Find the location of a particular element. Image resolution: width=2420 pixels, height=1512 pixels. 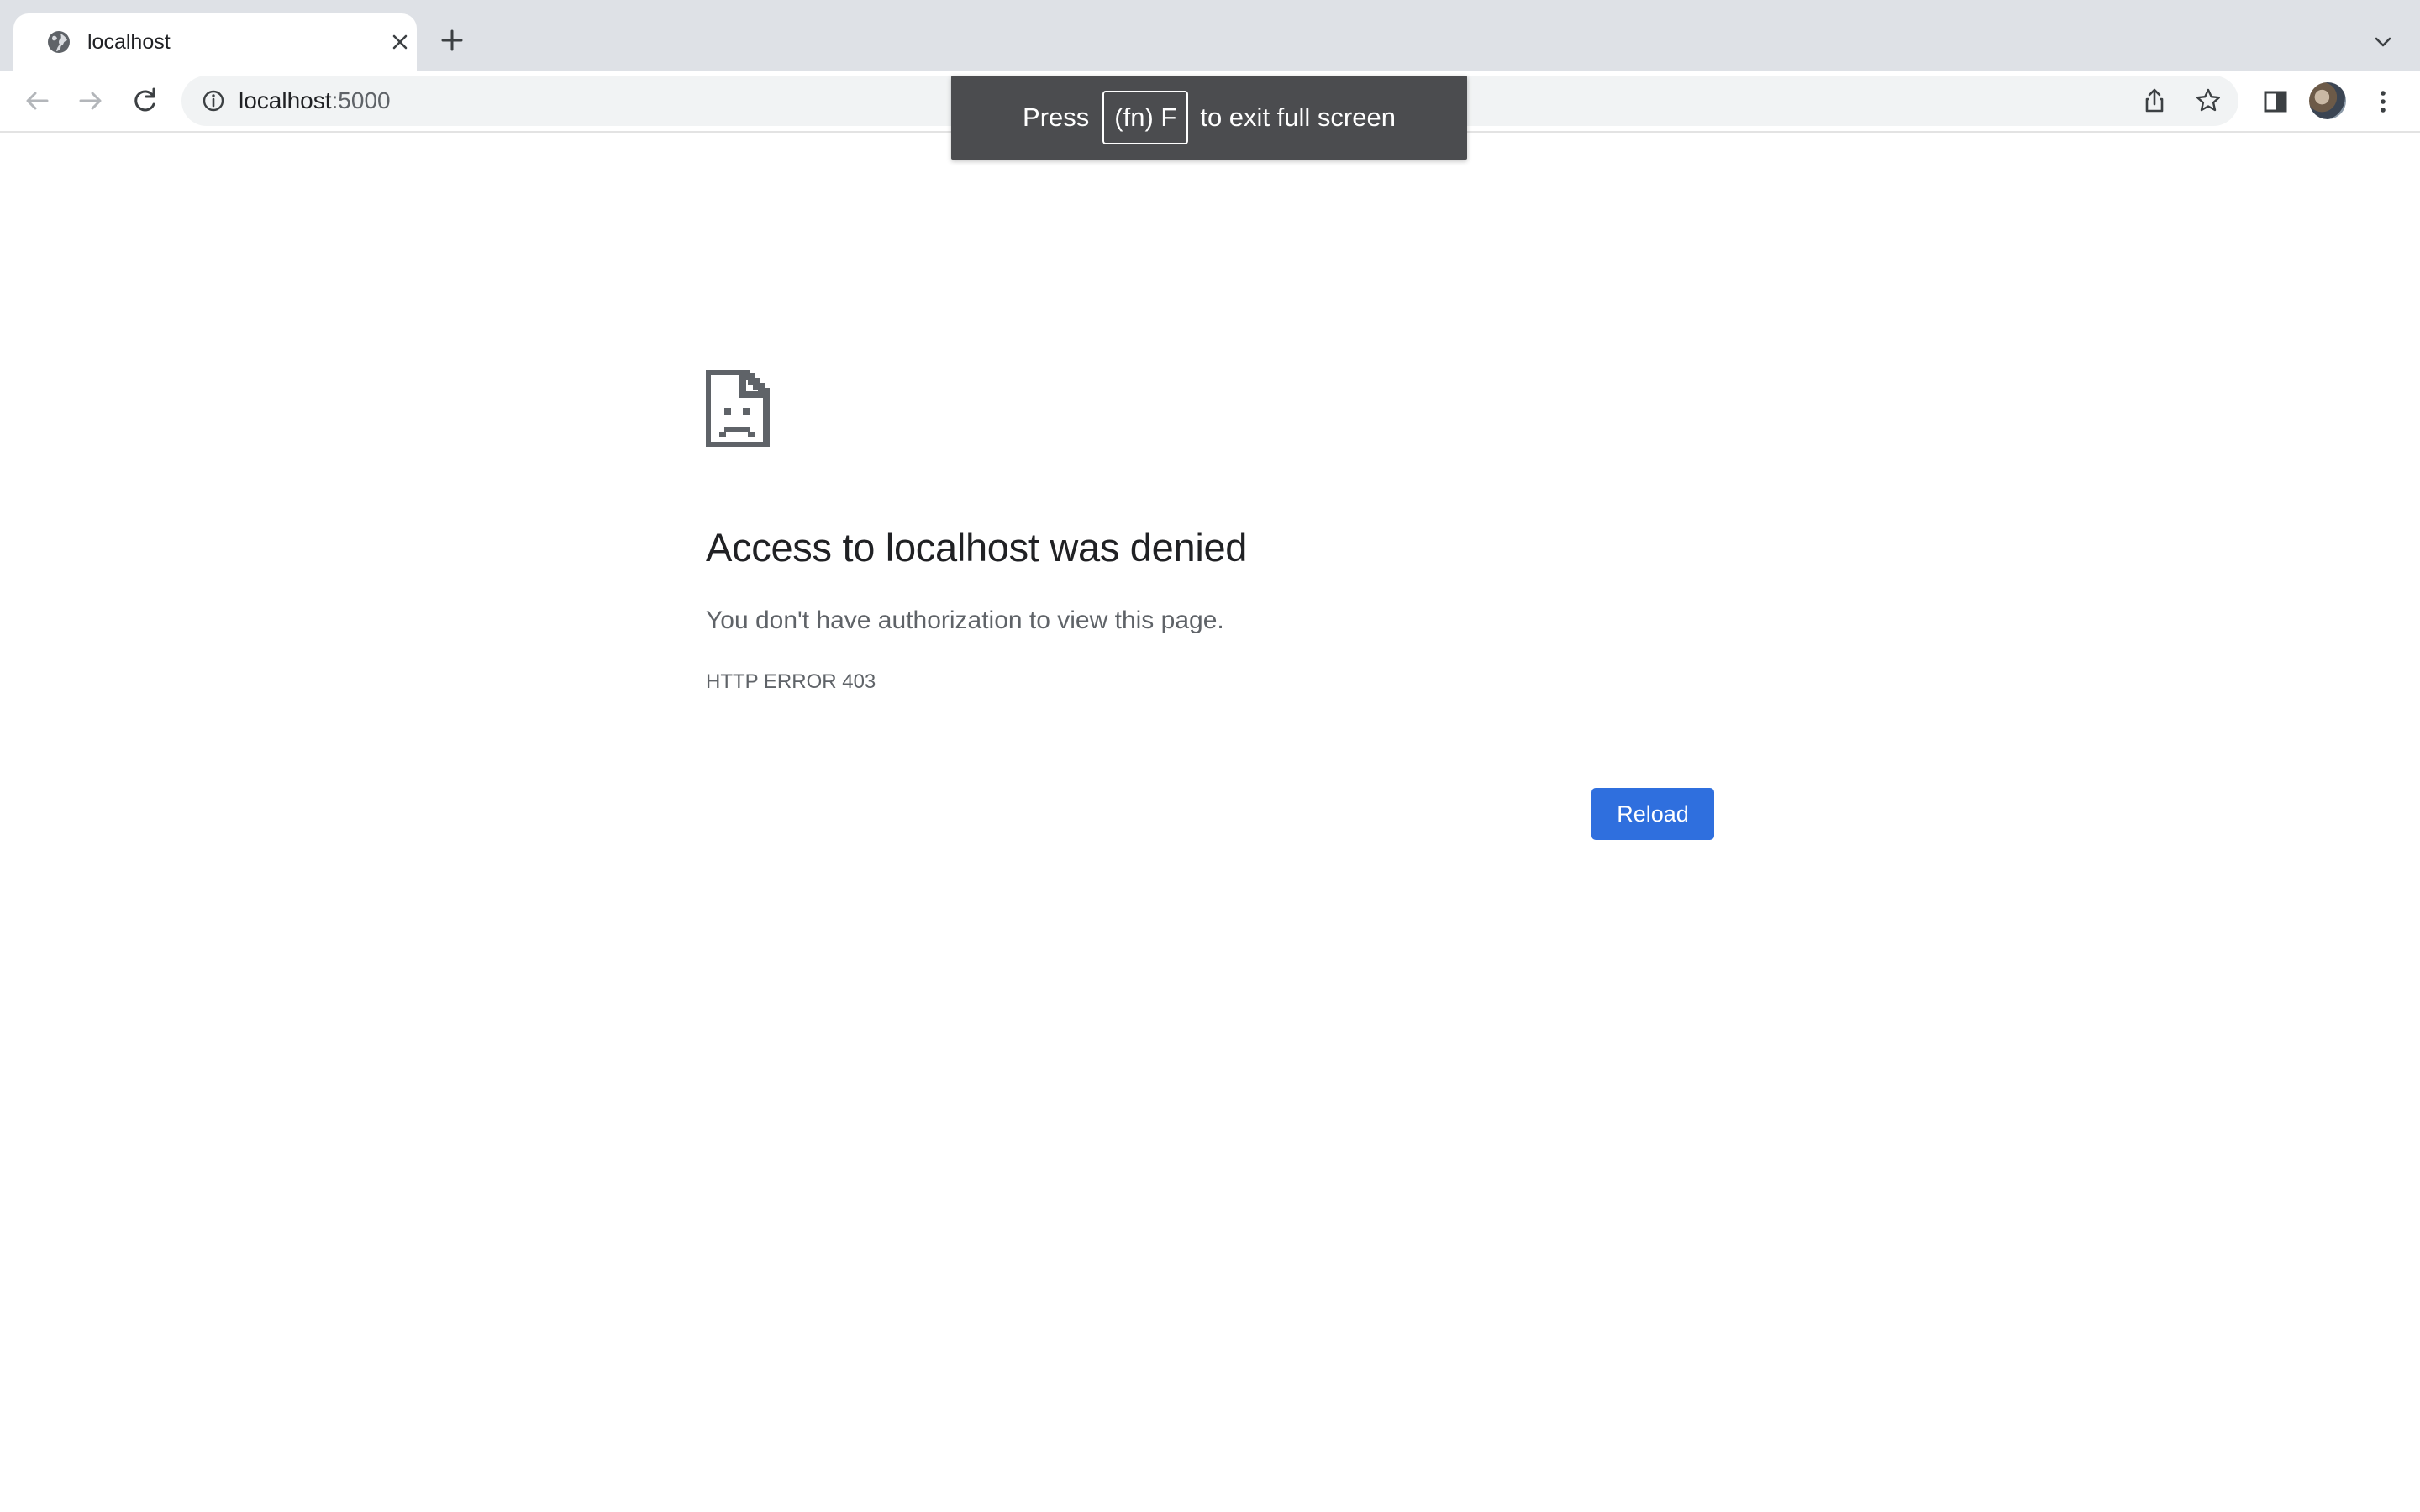

plus-icon is located at coordinates (452, 40).